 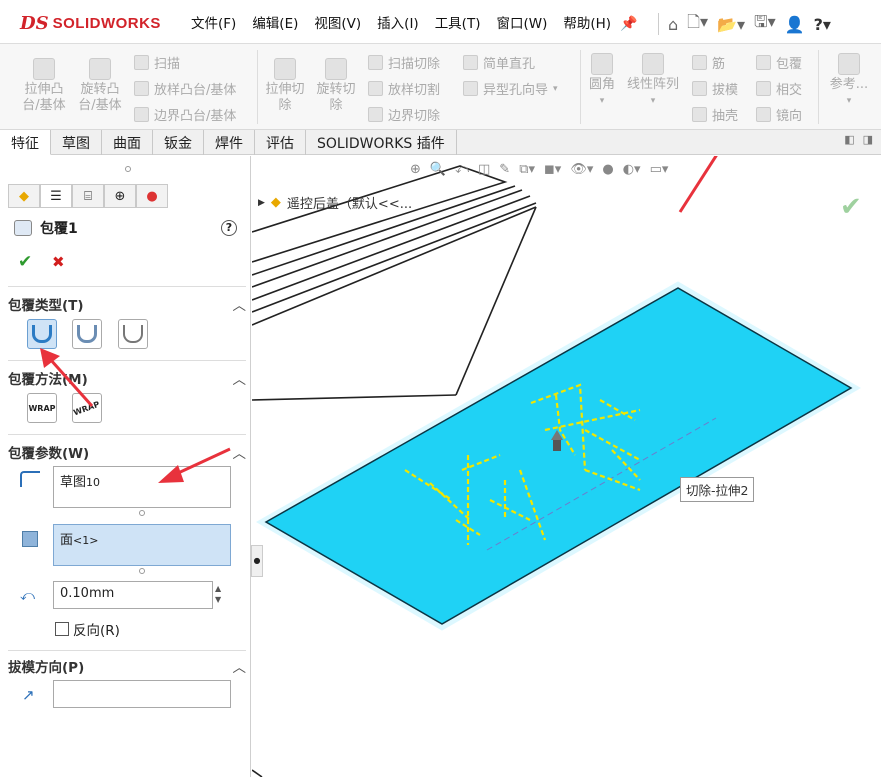 What do you see at coordinates (539, 169) in the screenshot?
I see `heads-up-view-toolbar: ⊕ 🔍 ⤺ ◫ ✎ ⧉▾ ◼▾ 👁▾ ● ◐▾ ▭▾` at bounding box center [539, 169].